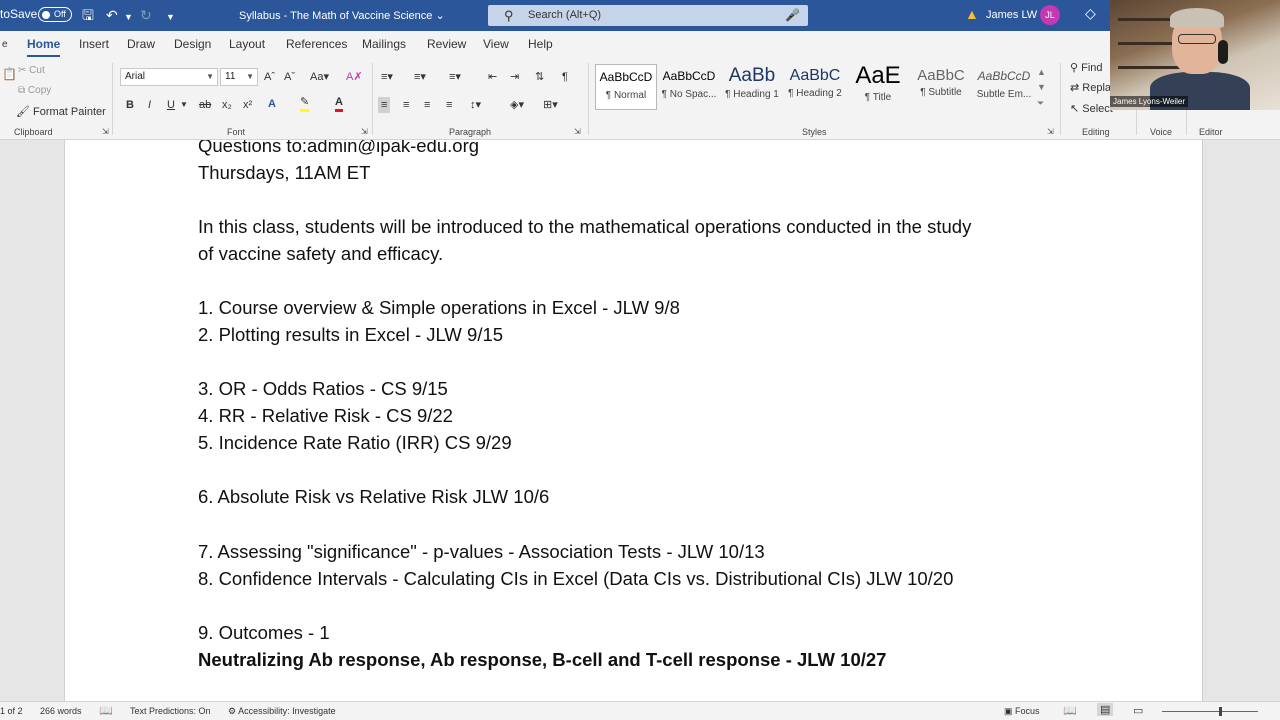 The image size is (1280, 720). I want to click on intro-line: of vaccine safety and efficacy., so click(320, 253).